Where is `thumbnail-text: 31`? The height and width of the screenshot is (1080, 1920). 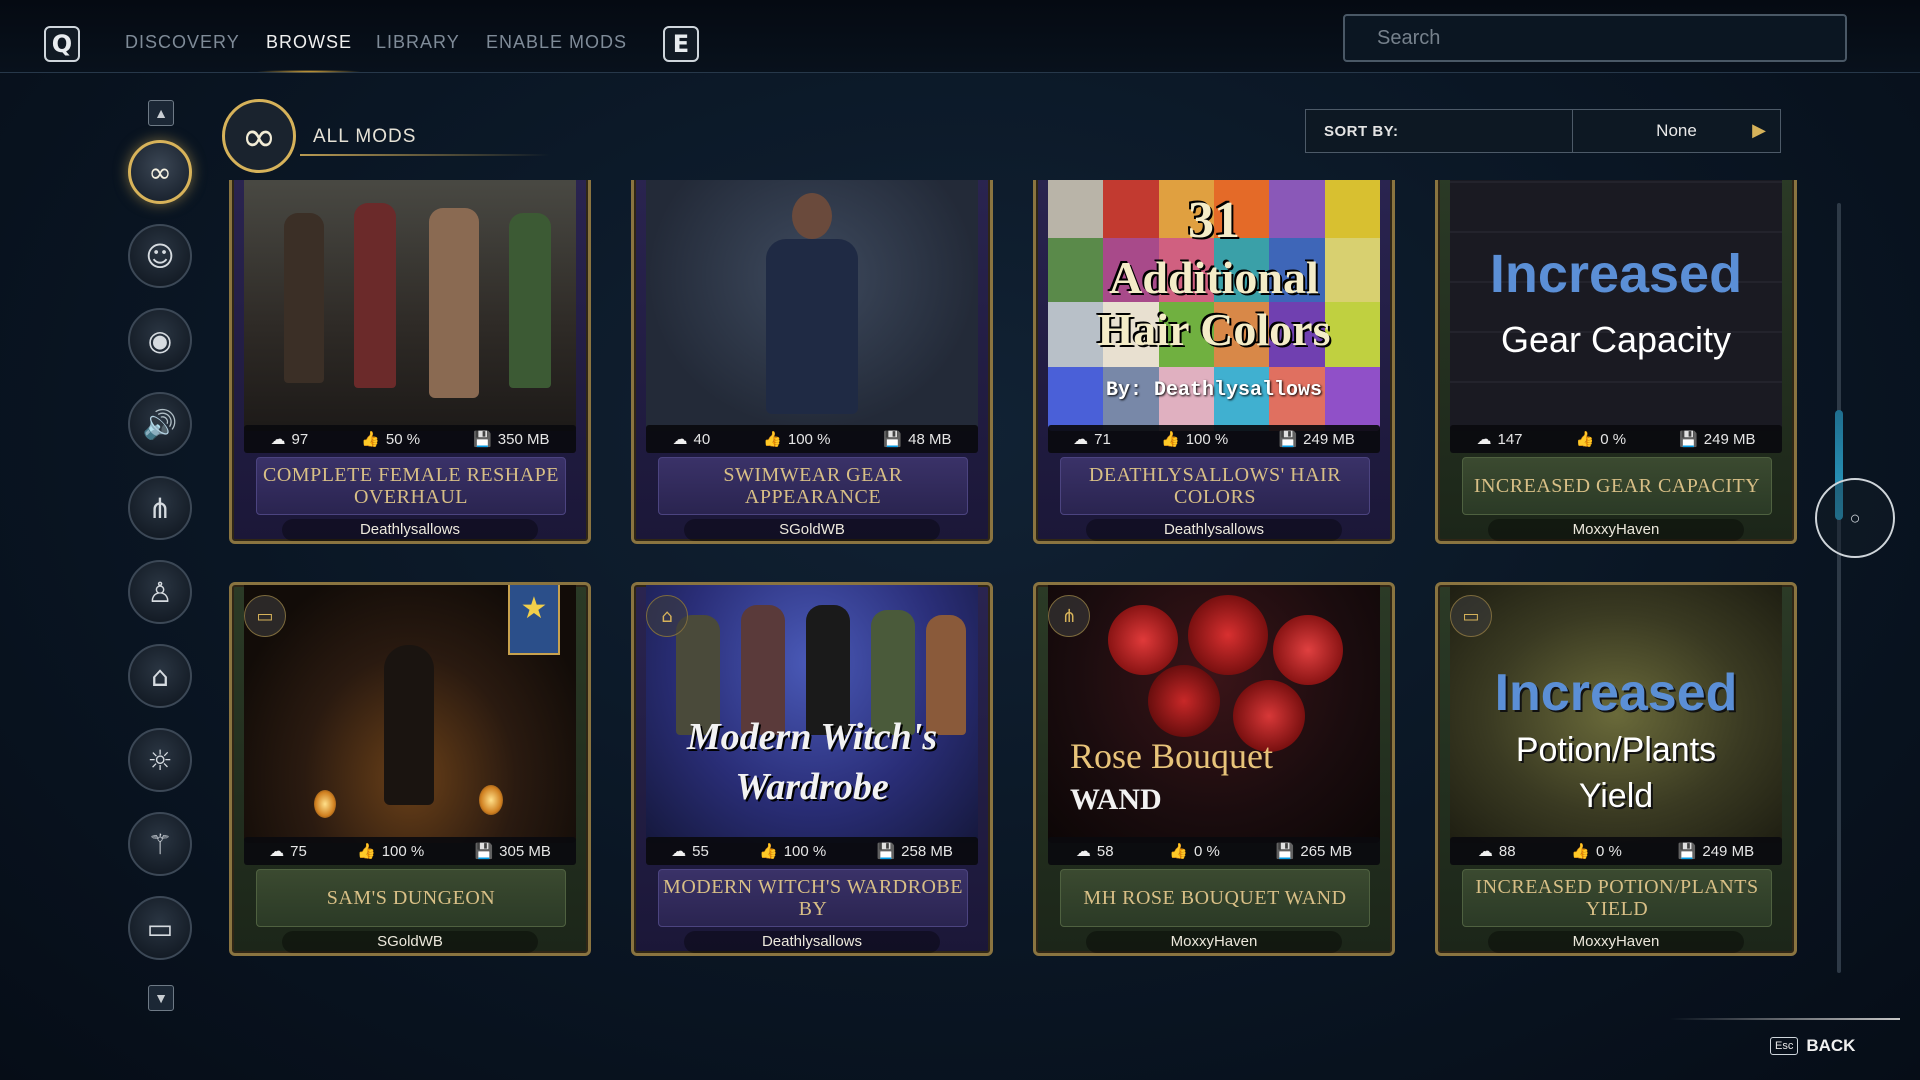
thumbnail-text: 31 is located at coordinates (1214, 220).